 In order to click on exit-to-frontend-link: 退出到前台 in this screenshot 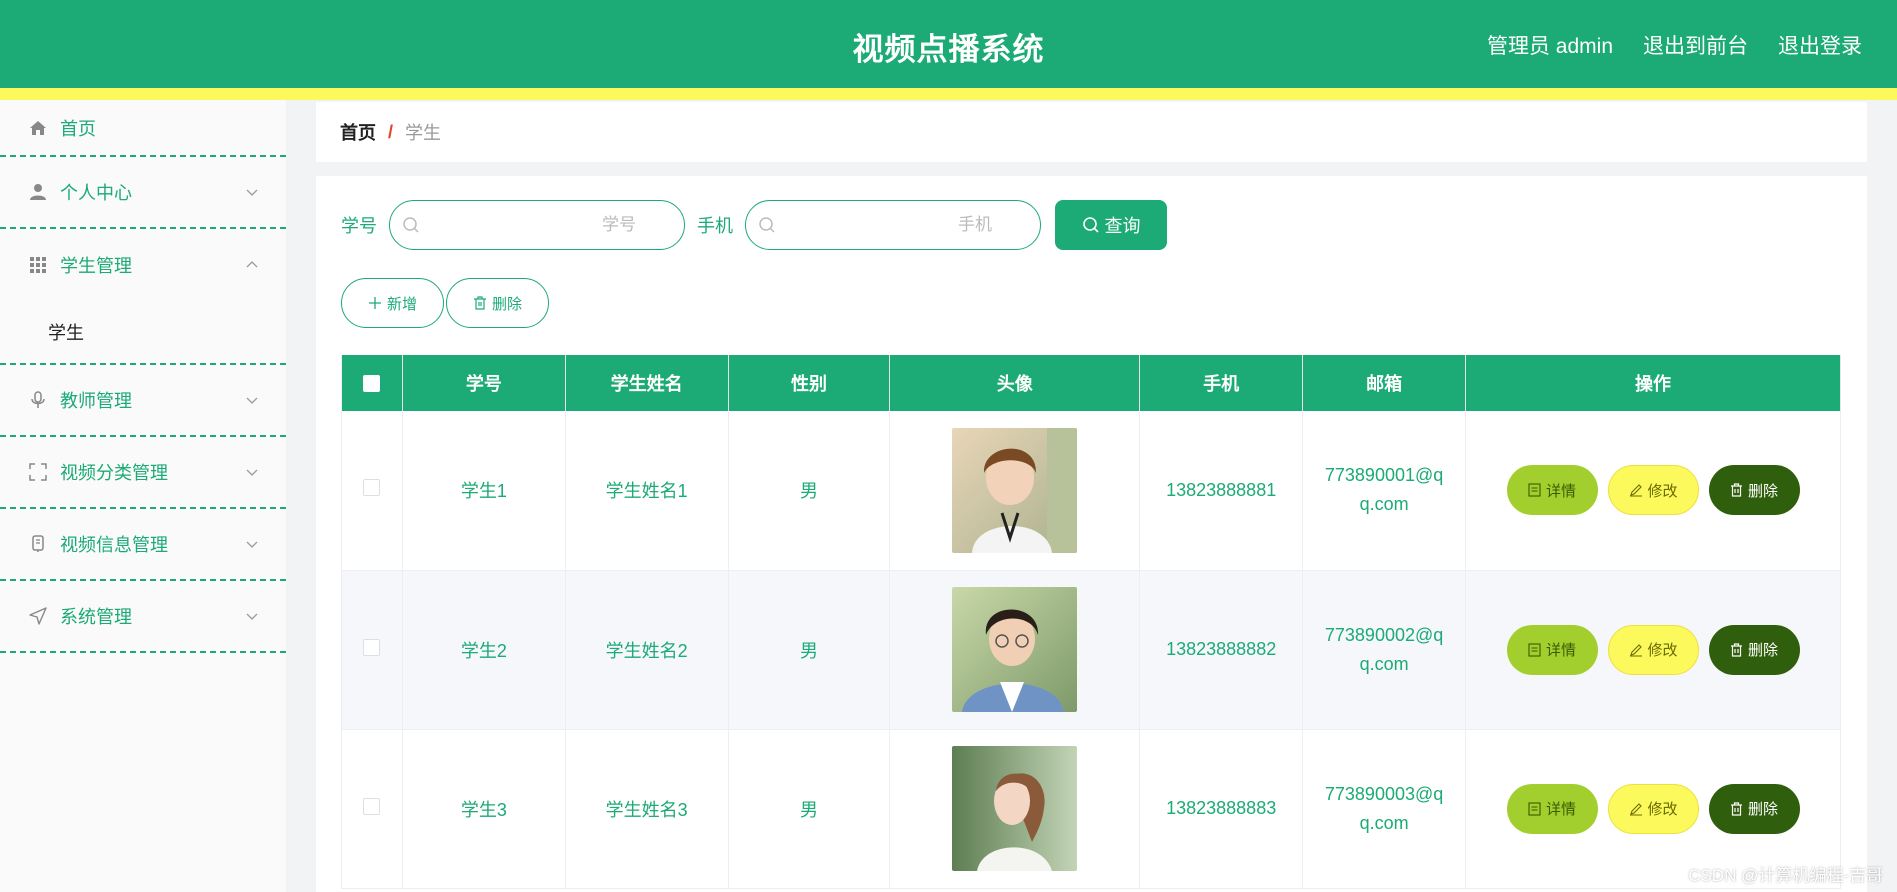, I will do `click(1695, 45)`.